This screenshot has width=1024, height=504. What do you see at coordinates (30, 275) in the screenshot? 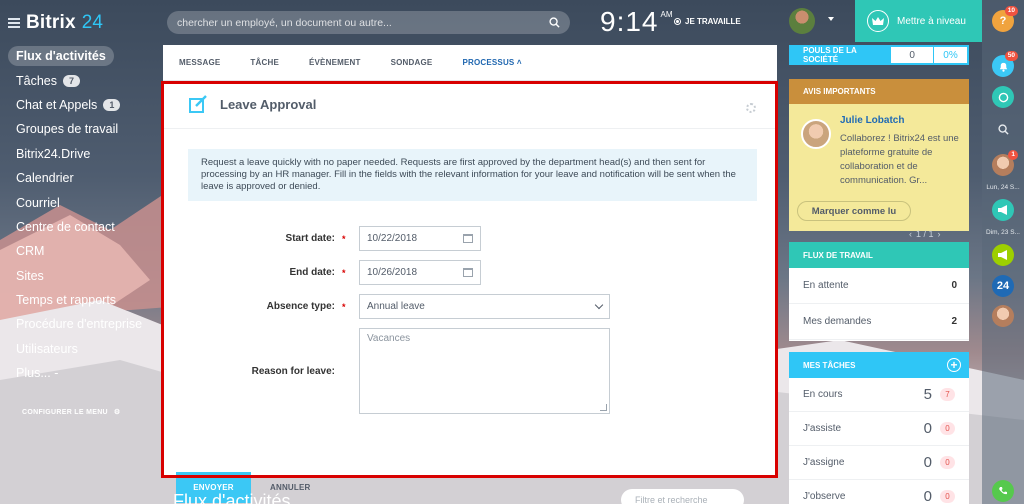
I see `sidebar-item-label: Sites` at bounding box center [30, 275].